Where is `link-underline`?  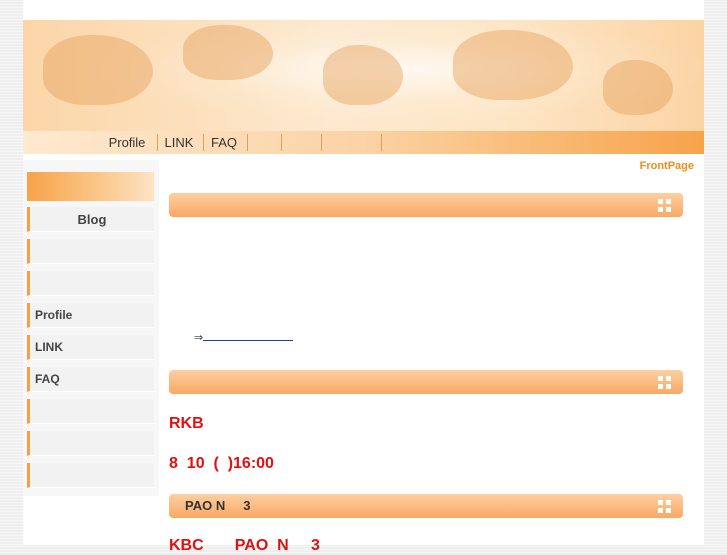
link-underline is located at coordinates (248, 336).